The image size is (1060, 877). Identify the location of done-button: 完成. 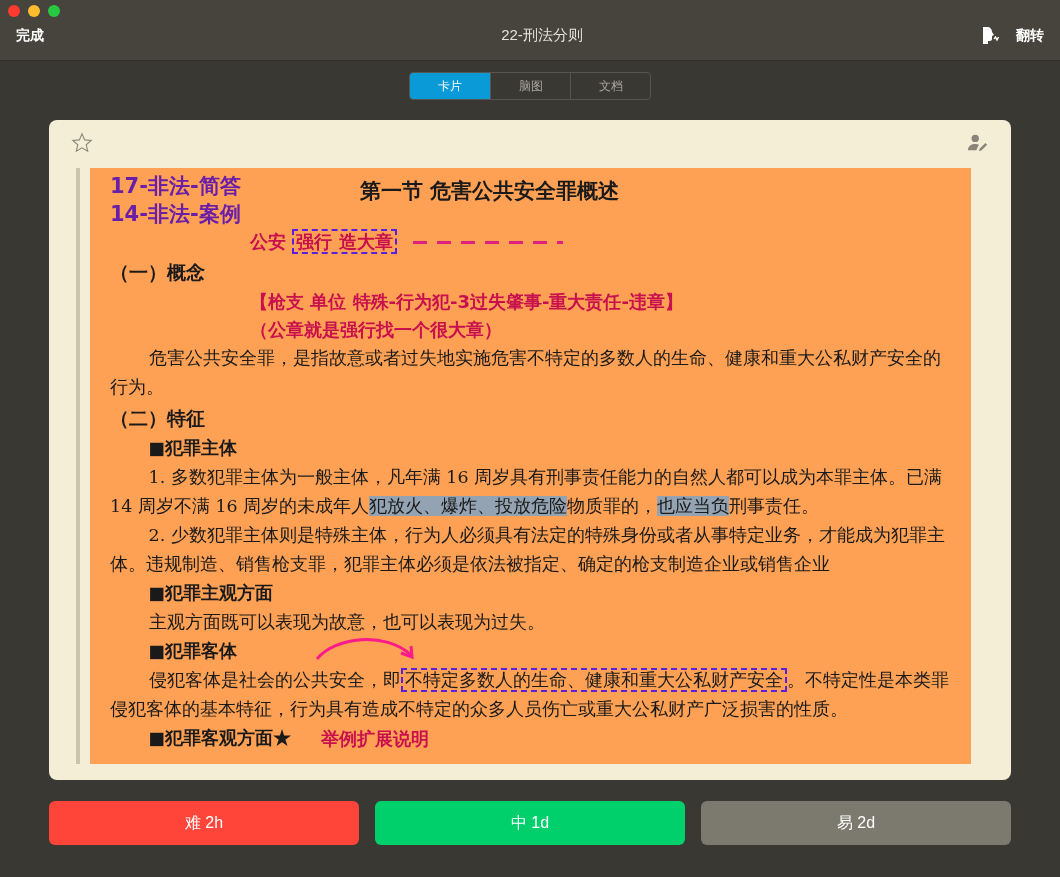
(30, 35).